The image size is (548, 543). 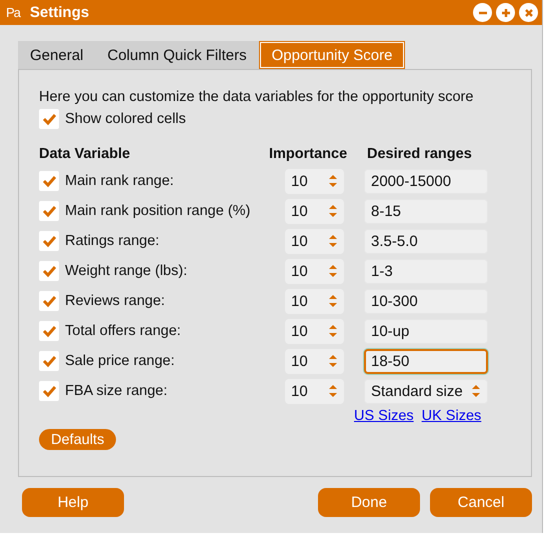 What do you see at coordinates (426, 391) in the screenshot?
I see `size-dropdown: Standard size` at bounding box center [426, 391].